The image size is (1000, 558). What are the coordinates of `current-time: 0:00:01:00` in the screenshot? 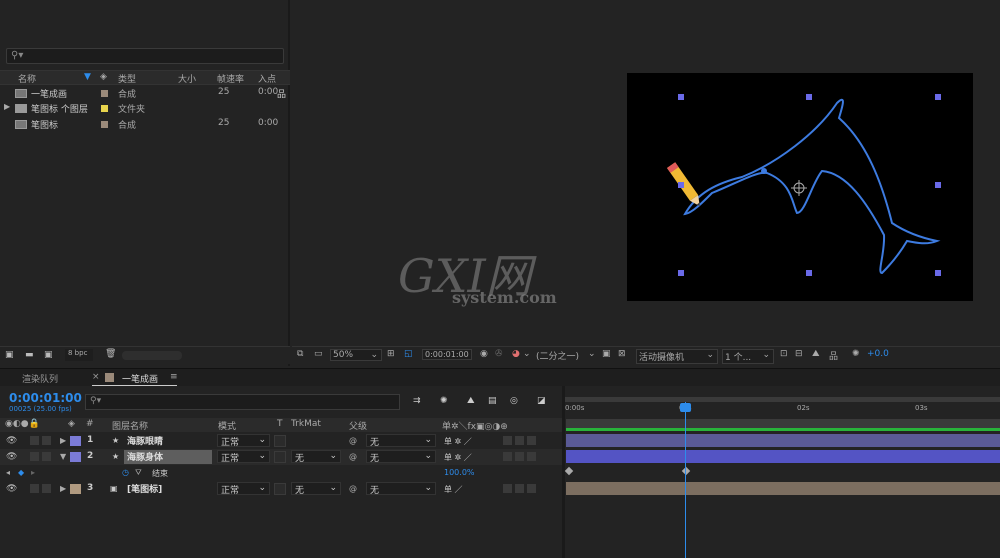 It's located at (45, 398).